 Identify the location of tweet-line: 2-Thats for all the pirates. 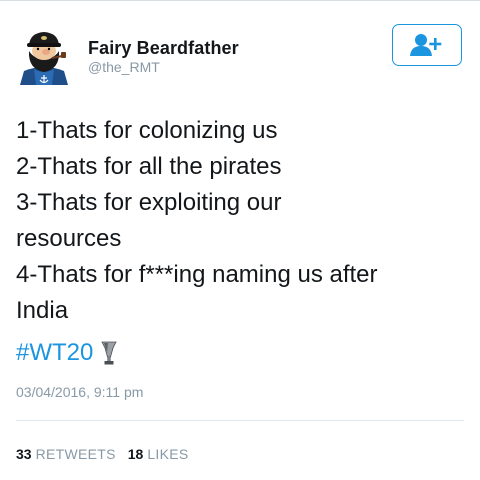
(149, 166).